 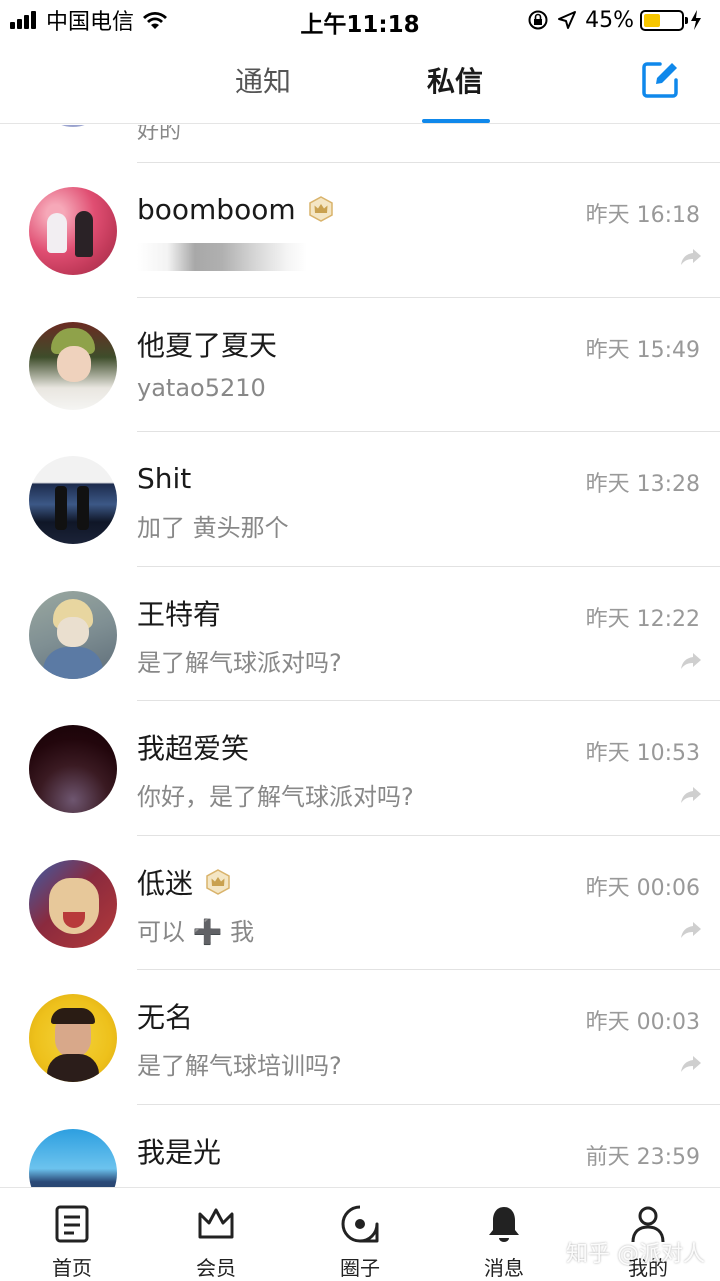 I want to click on battery-percent: 45%, so click(x=609, y=20).